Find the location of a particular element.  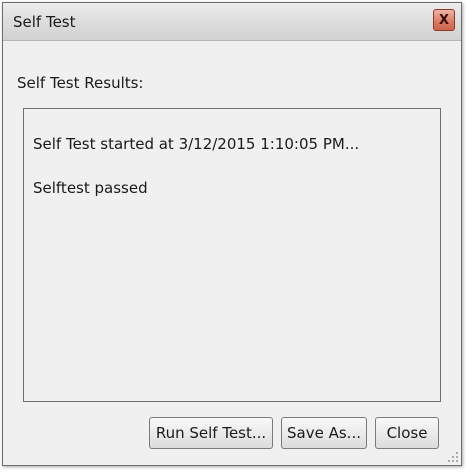

close-icon: X is located at coordinates (444, 20).